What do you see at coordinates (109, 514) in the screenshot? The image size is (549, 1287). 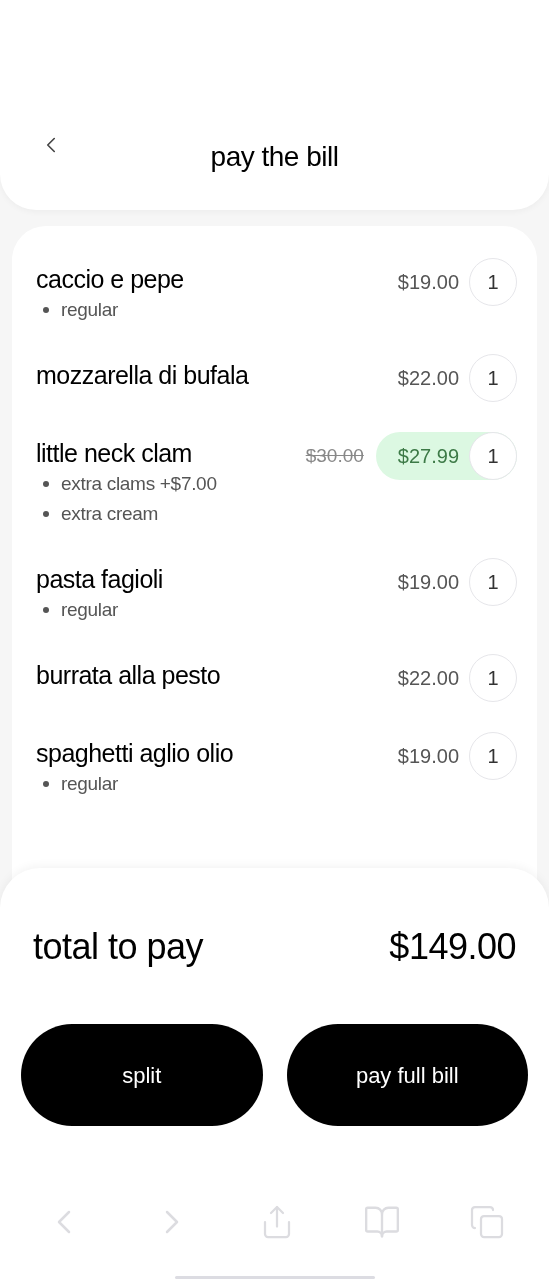 I see `item-option: extra cream` at bounding box center [109, 514].